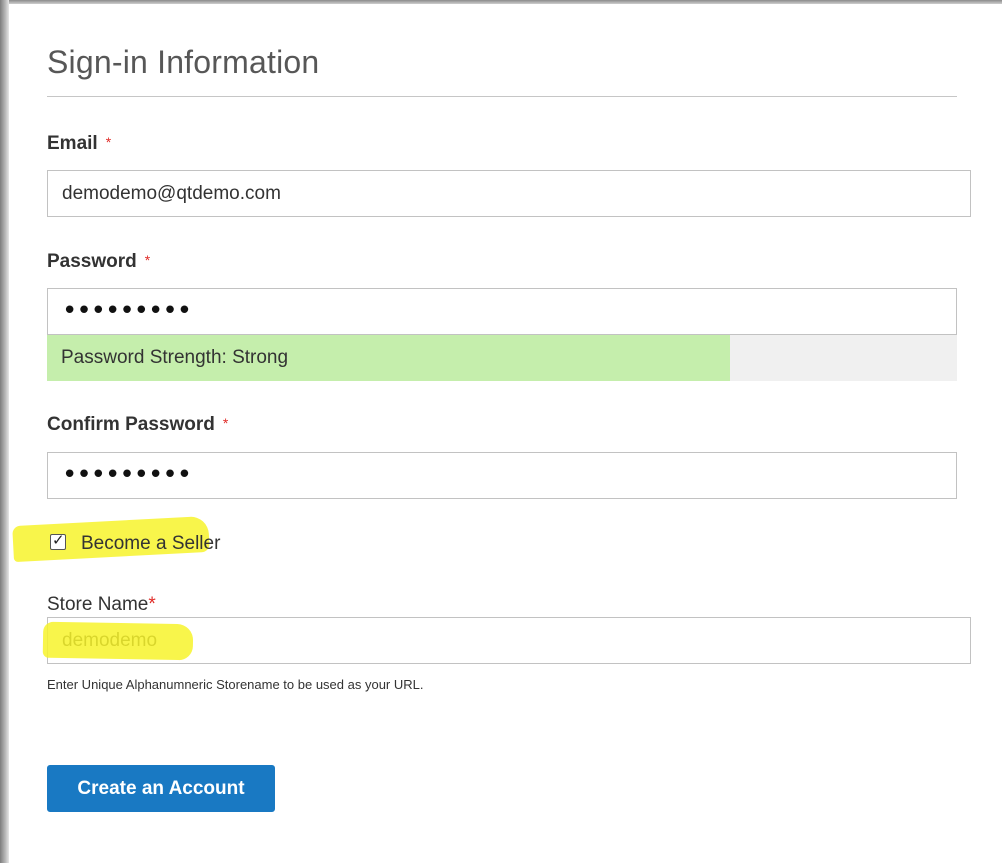 This screenshot has height=863, width=1002. Describe the element at coordinates (127, 311) in the screenshot. I see `password-masked-value: •••••••••` at that location.